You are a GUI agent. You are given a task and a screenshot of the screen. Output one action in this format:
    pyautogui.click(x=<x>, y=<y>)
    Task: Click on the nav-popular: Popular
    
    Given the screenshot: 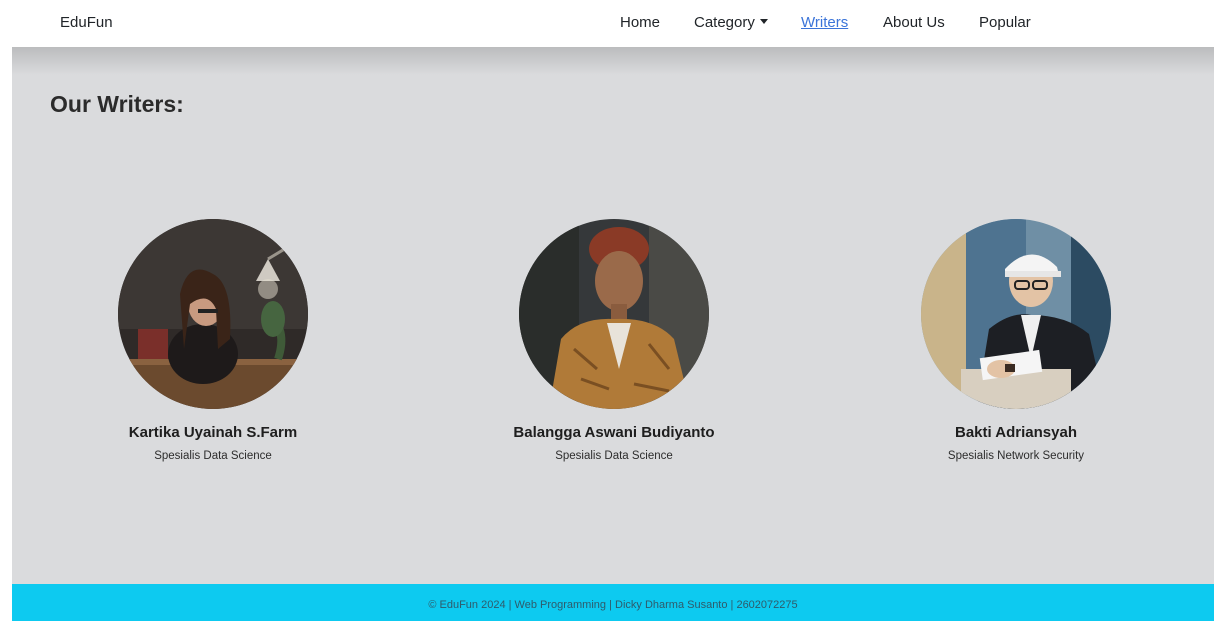 What is the action you would take?
    pyautogui.click(x=1005, y=22)
    